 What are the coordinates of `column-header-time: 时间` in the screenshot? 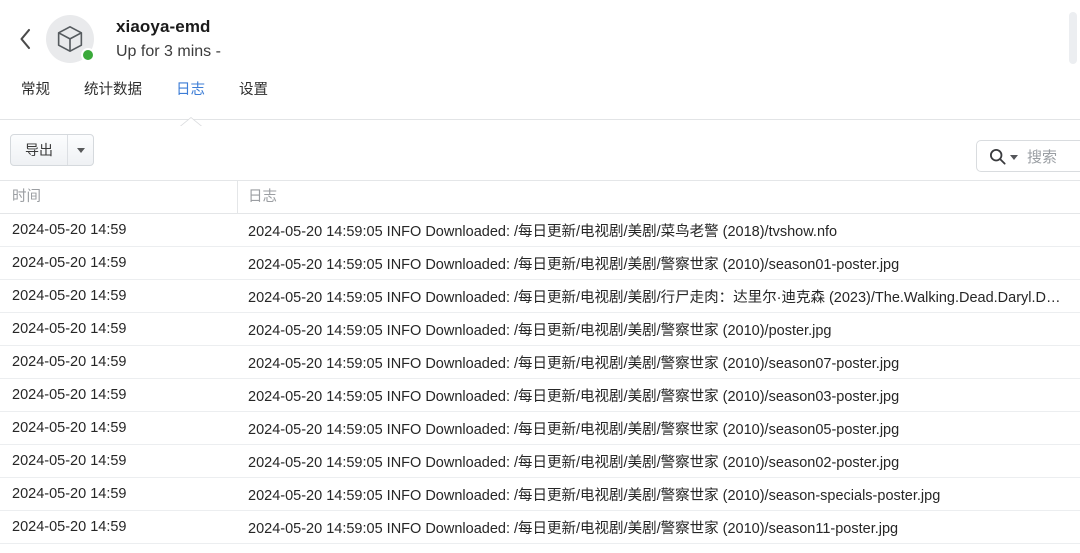 It's located at (119, 197).